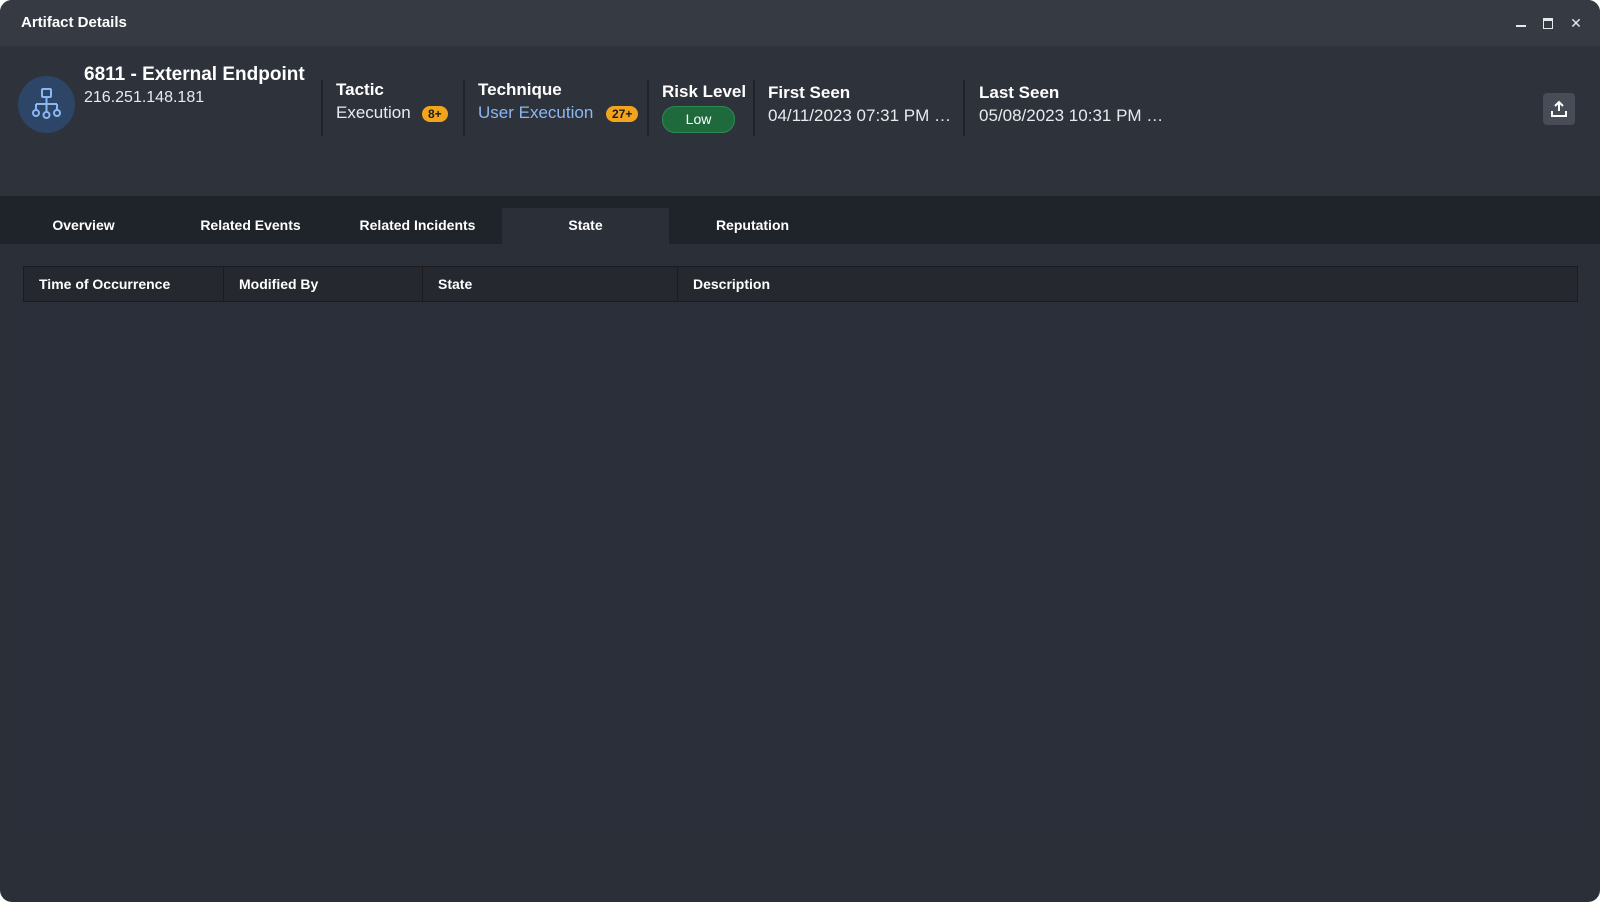 The image size is (1600, 902). I want to click on export-button, so click(1559, 109).